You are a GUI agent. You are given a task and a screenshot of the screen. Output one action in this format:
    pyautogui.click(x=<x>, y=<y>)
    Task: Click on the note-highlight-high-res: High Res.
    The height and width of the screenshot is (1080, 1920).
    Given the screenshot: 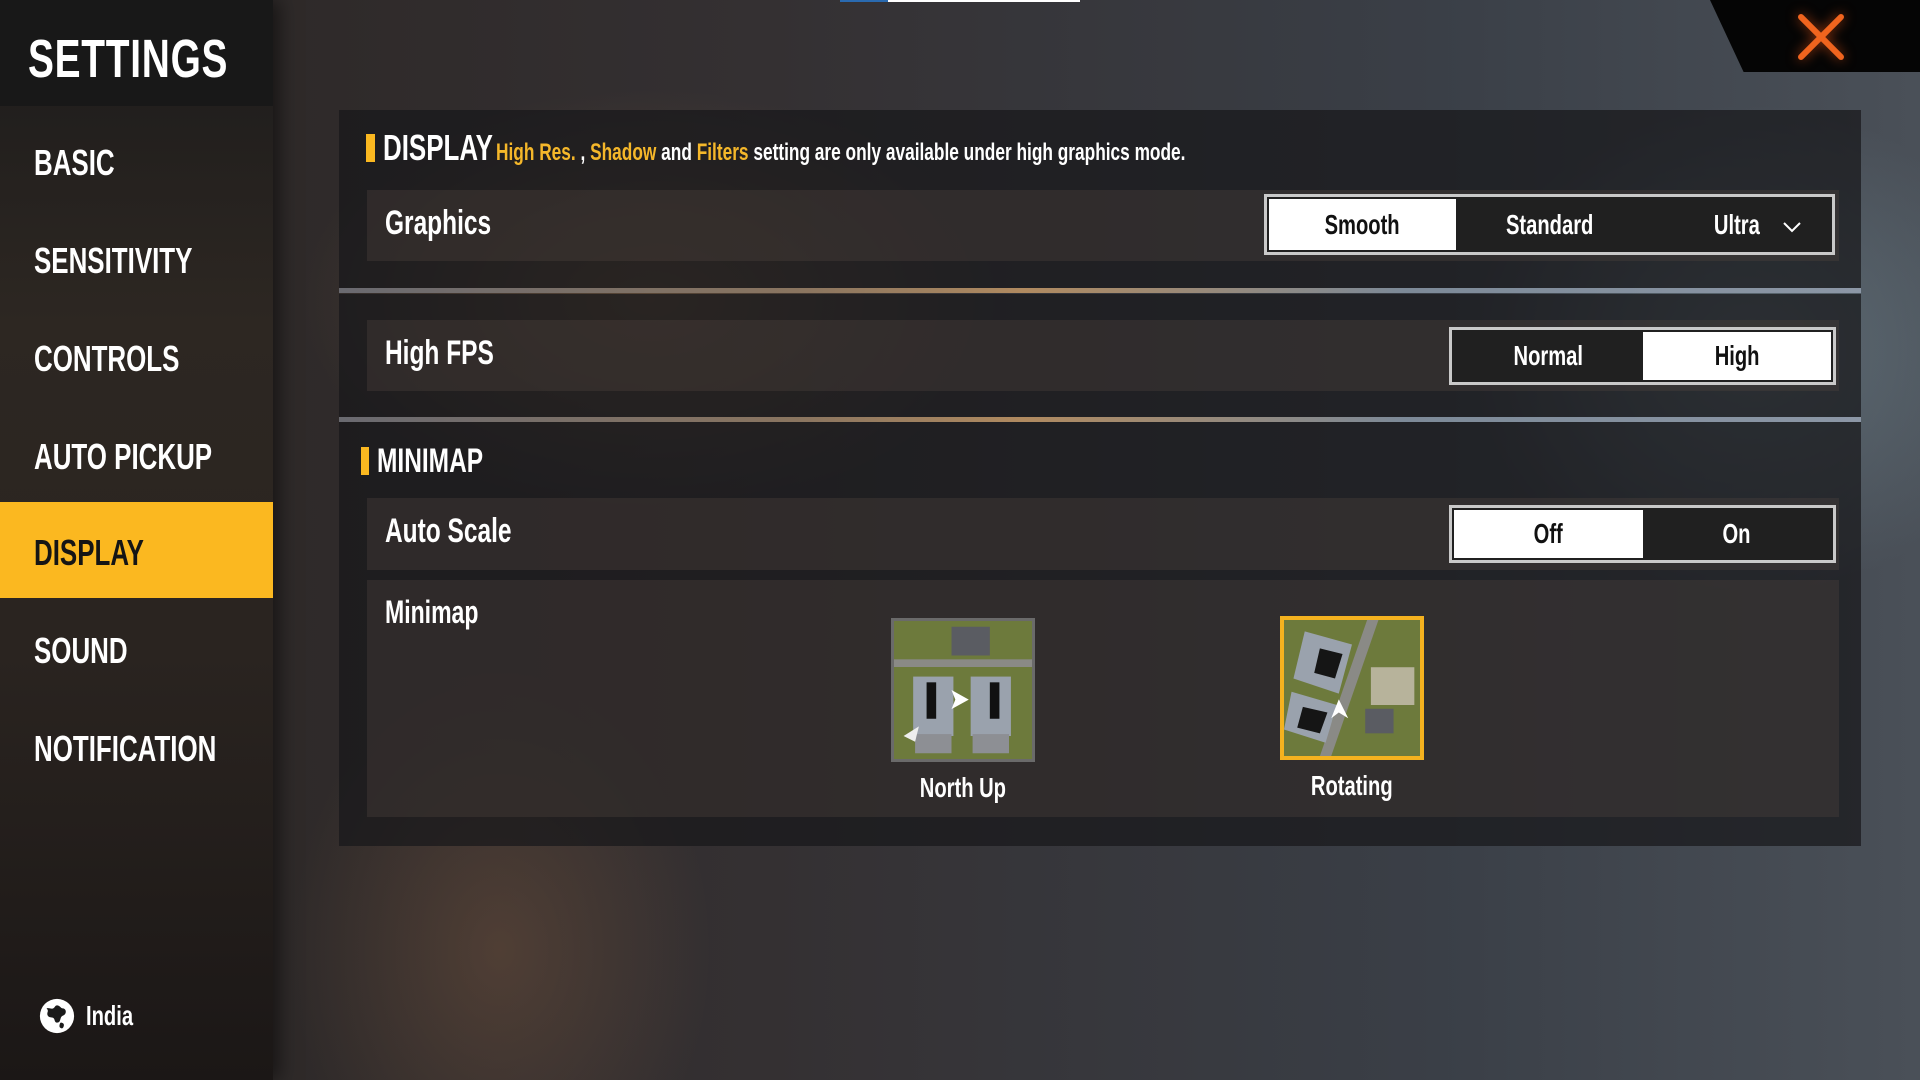 What is the action you would take?
    pyautogui.click(x=536, y=152)
    